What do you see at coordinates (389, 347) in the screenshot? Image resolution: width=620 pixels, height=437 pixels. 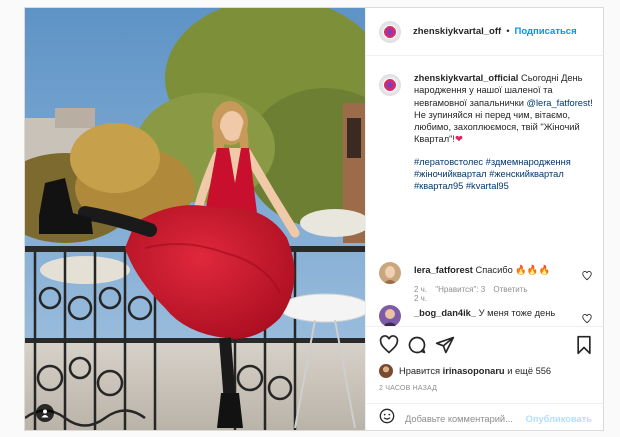 I see `heart-icon` at bounding box center [389, 347].